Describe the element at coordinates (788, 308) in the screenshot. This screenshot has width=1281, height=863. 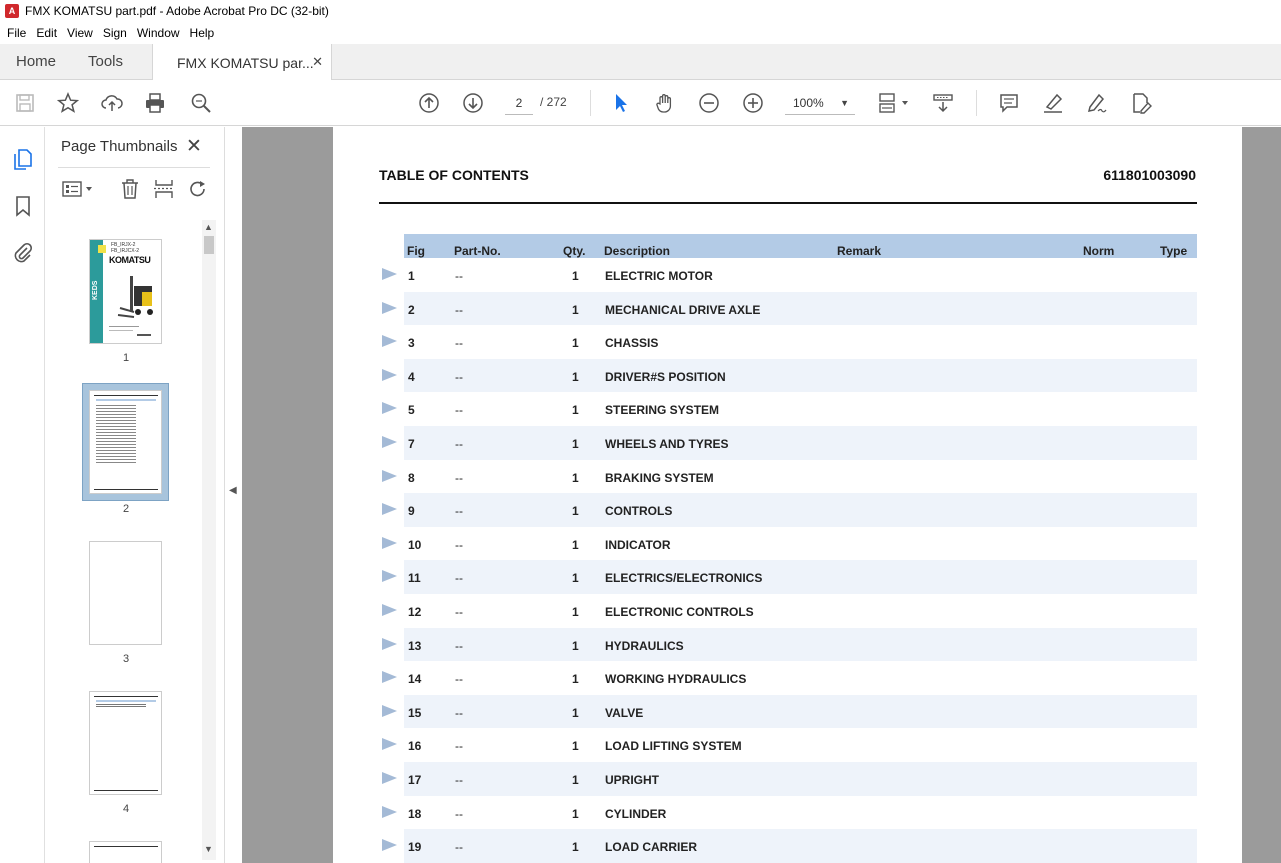
I see `table-row: 2 -- 1 MECHANICAL DRIVE AXLE` at that location.